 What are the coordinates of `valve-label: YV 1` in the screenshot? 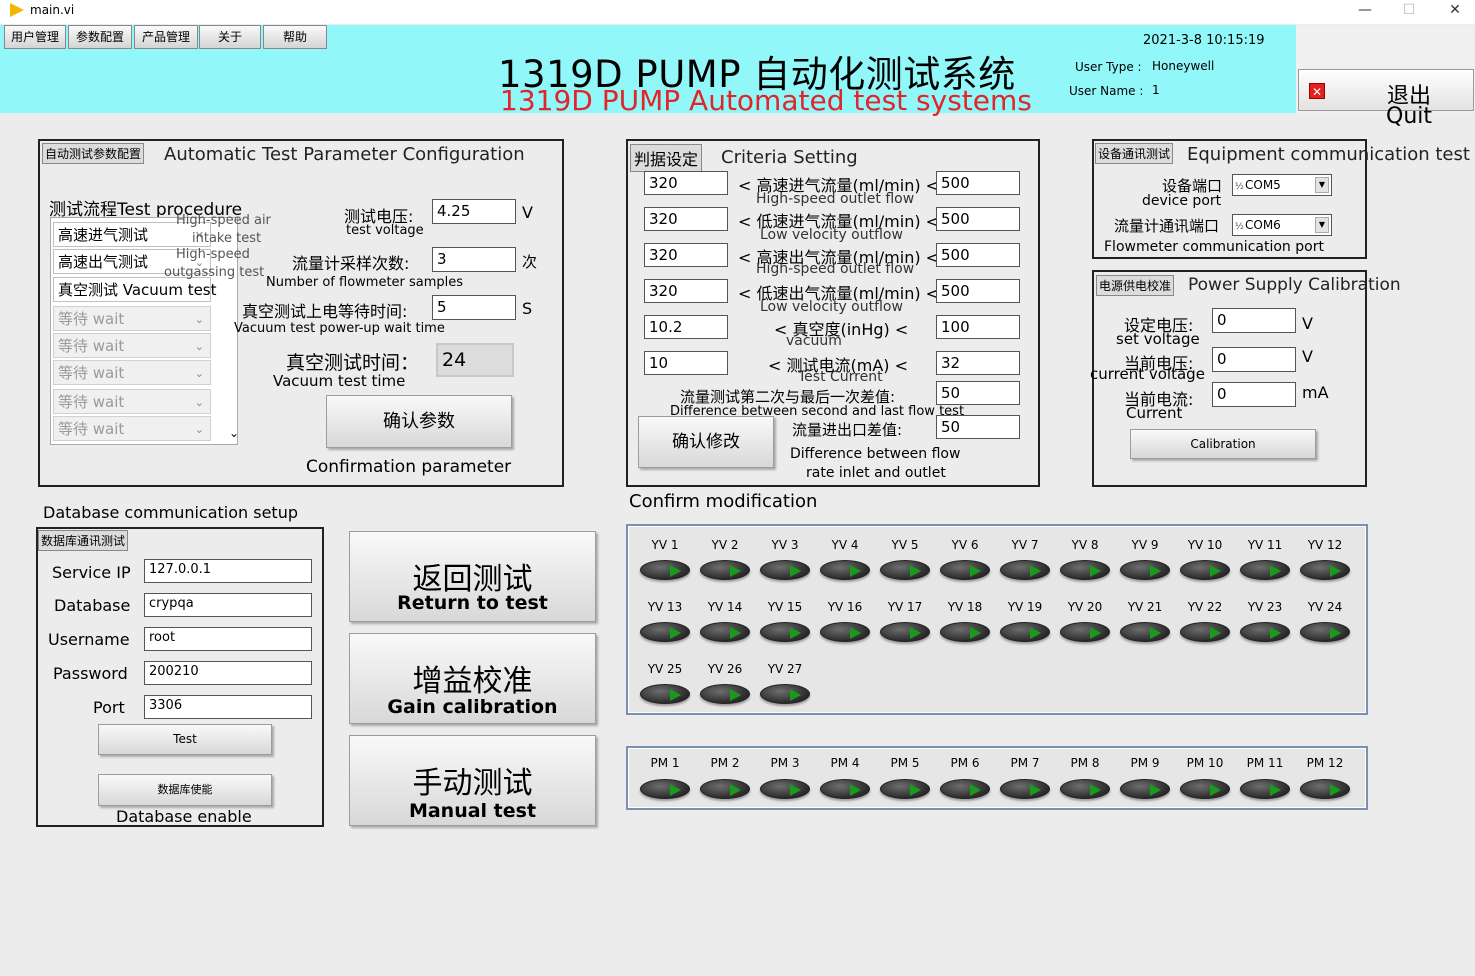 It's located at (665, 545).